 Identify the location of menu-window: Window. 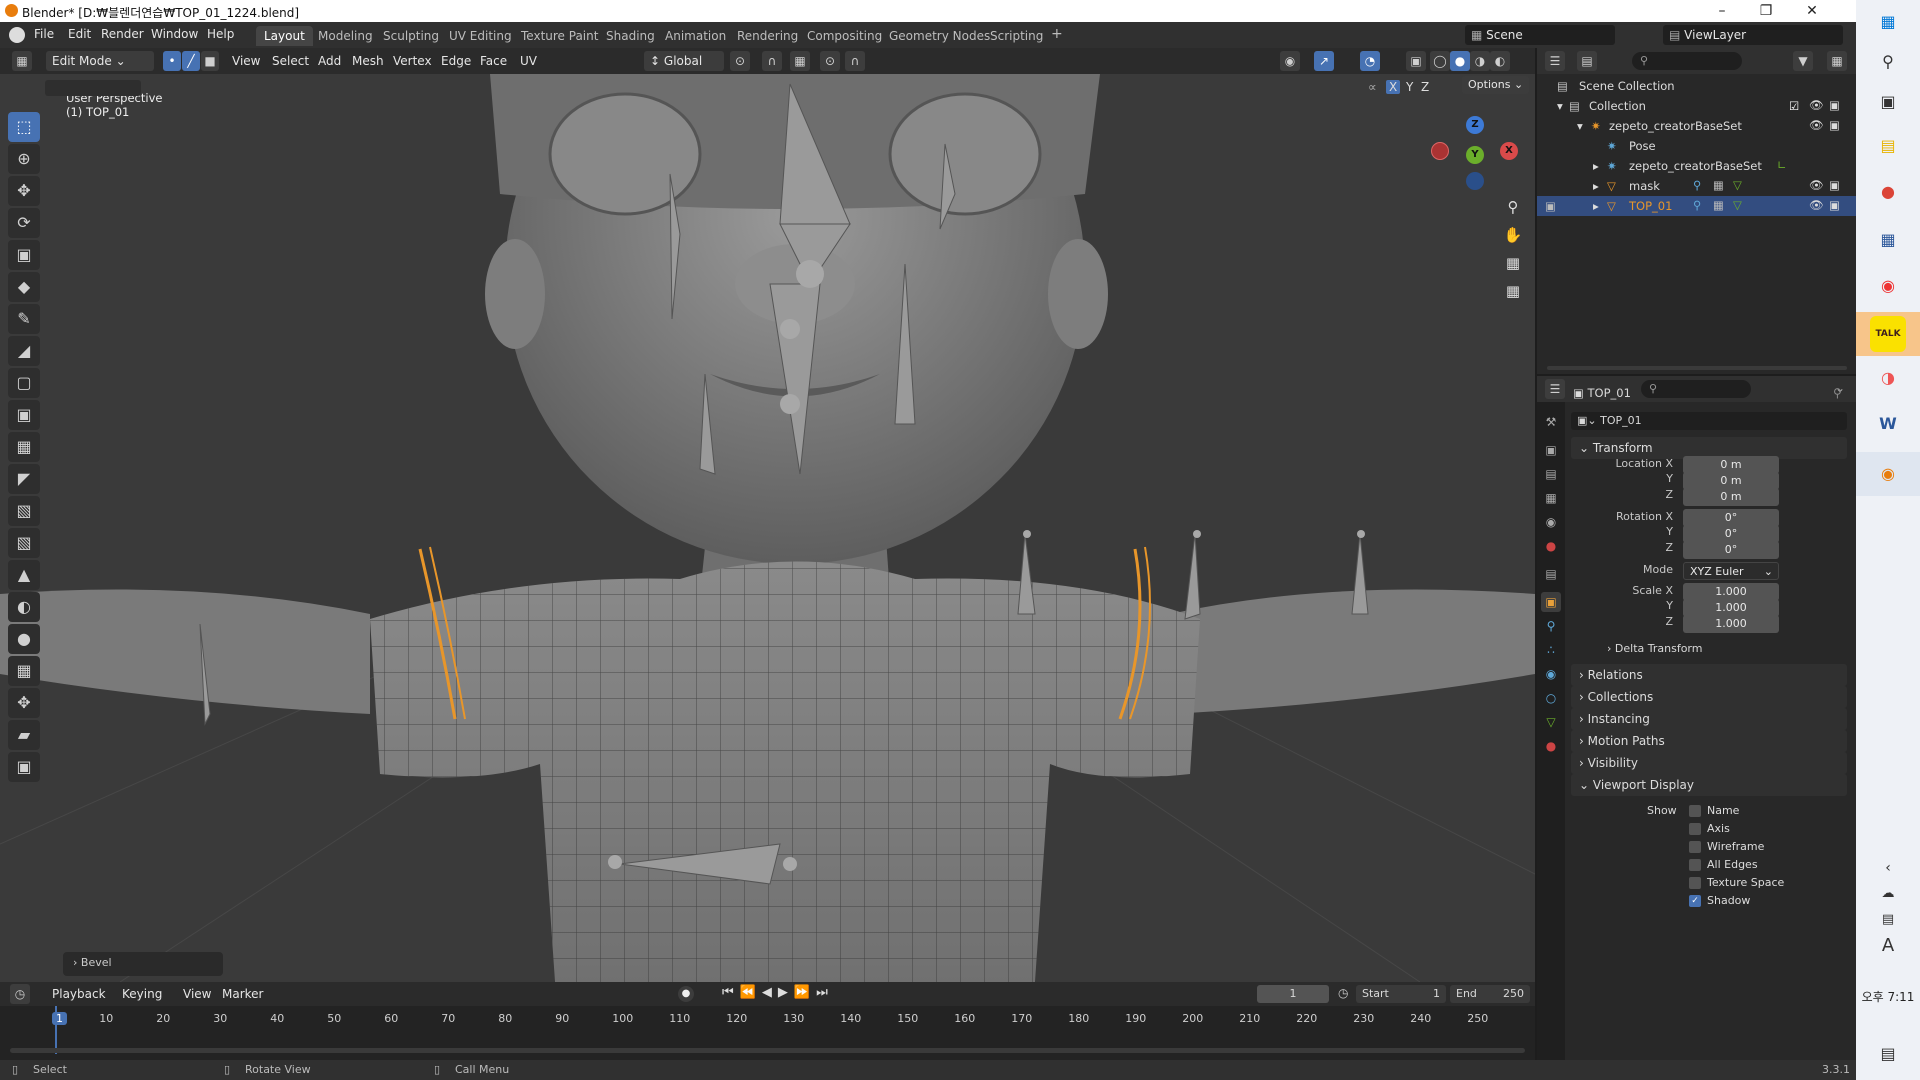
(174, 34).